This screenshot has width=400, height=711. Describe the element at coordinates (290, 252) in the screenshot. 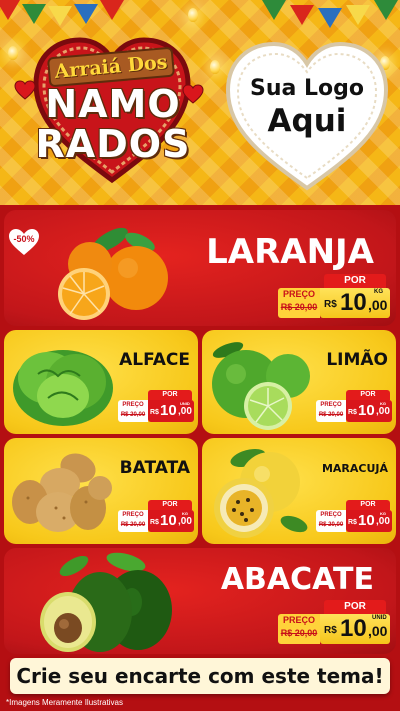

I see `product-name: LARANJA` at that location.